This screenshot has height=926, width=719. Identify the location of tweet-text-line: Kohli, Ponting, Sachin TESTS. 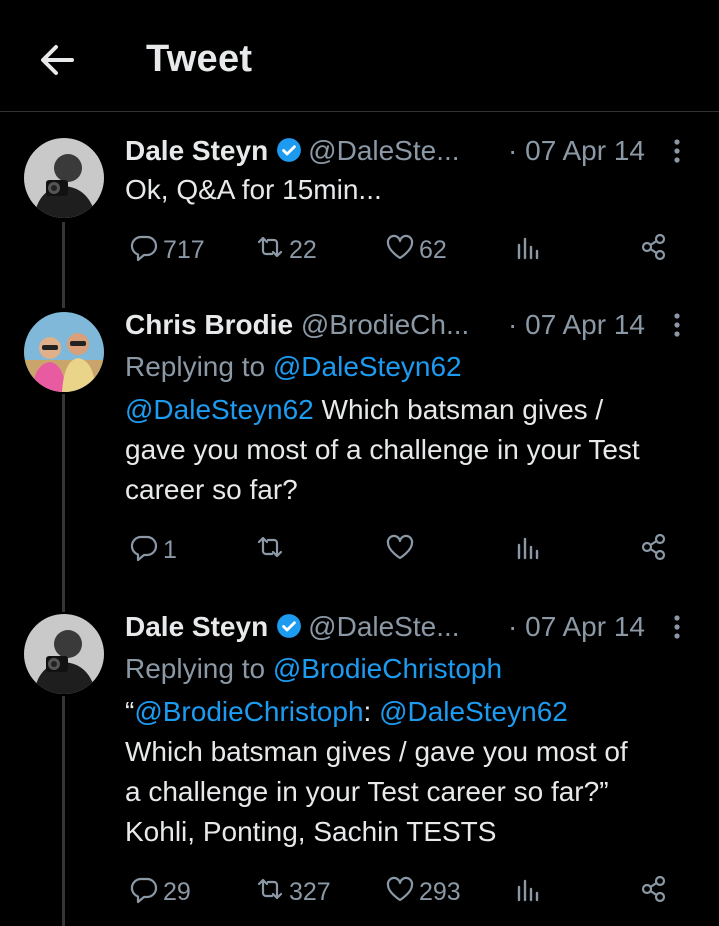
(311, 831).